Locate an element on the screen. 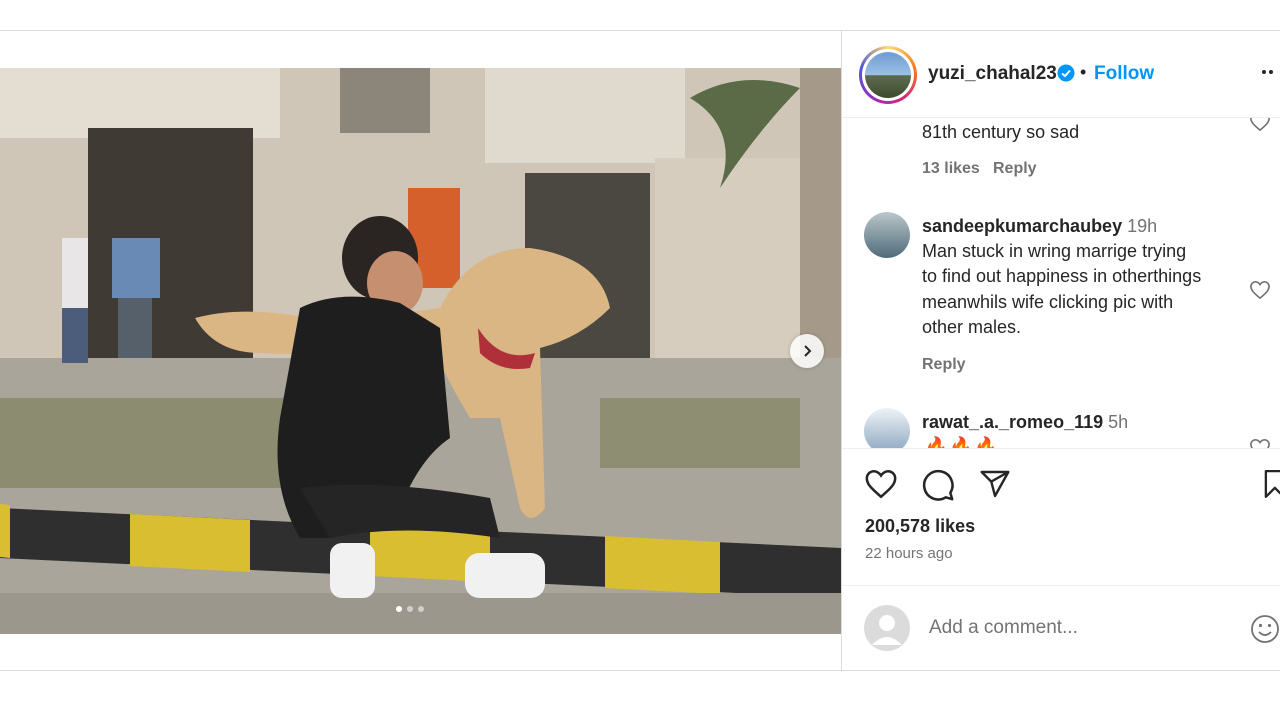  next-photo-button is located at coordinates (807, 351).